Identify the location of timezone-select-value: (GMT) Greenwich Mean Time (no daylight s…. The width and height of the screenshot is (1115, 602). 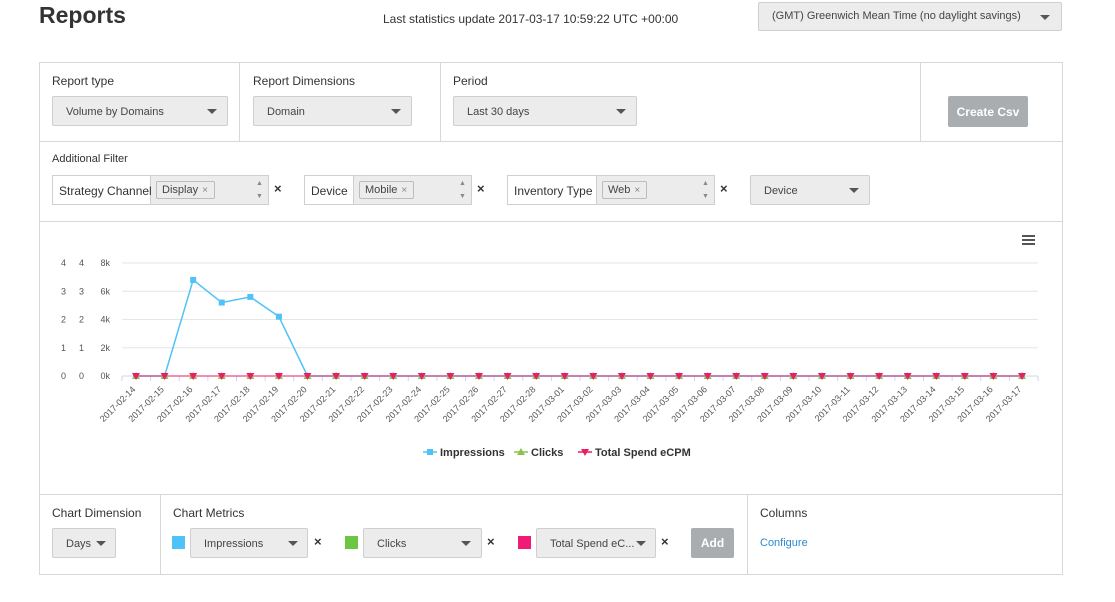
(896, 16).